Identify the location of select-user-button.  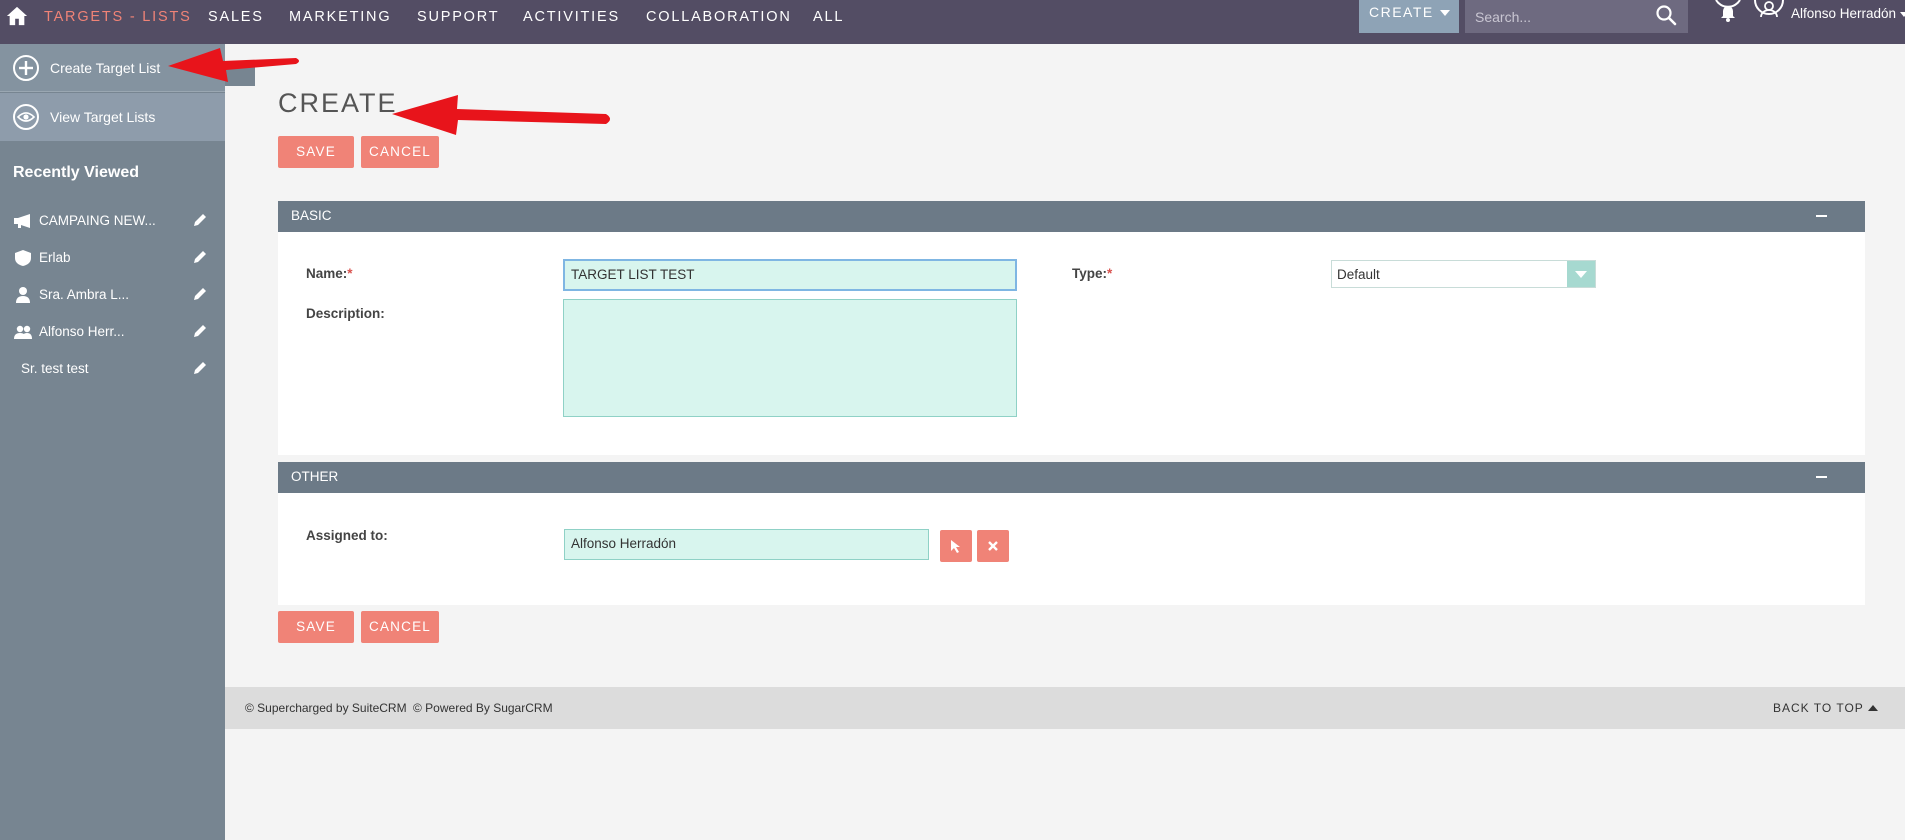
(956, 546).